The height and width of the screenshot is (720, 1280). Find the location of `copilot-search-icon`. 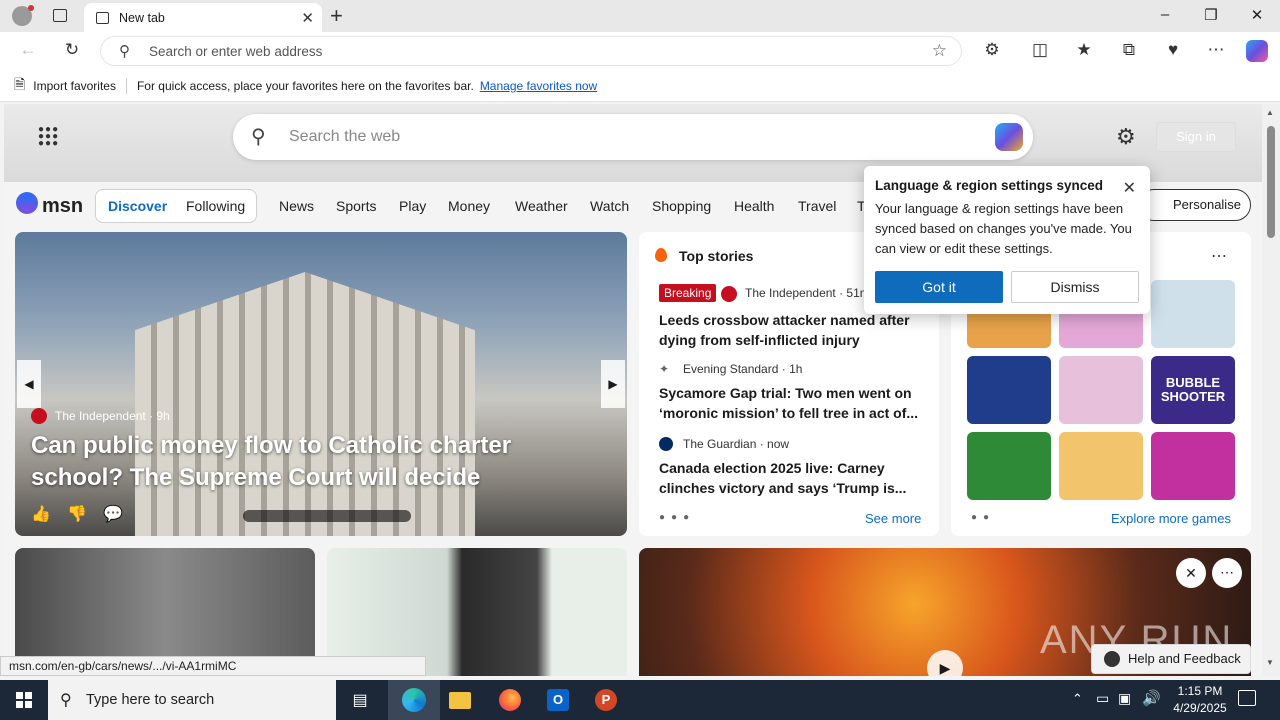

copilot-search-icon is located at coordinates (1009, 137).